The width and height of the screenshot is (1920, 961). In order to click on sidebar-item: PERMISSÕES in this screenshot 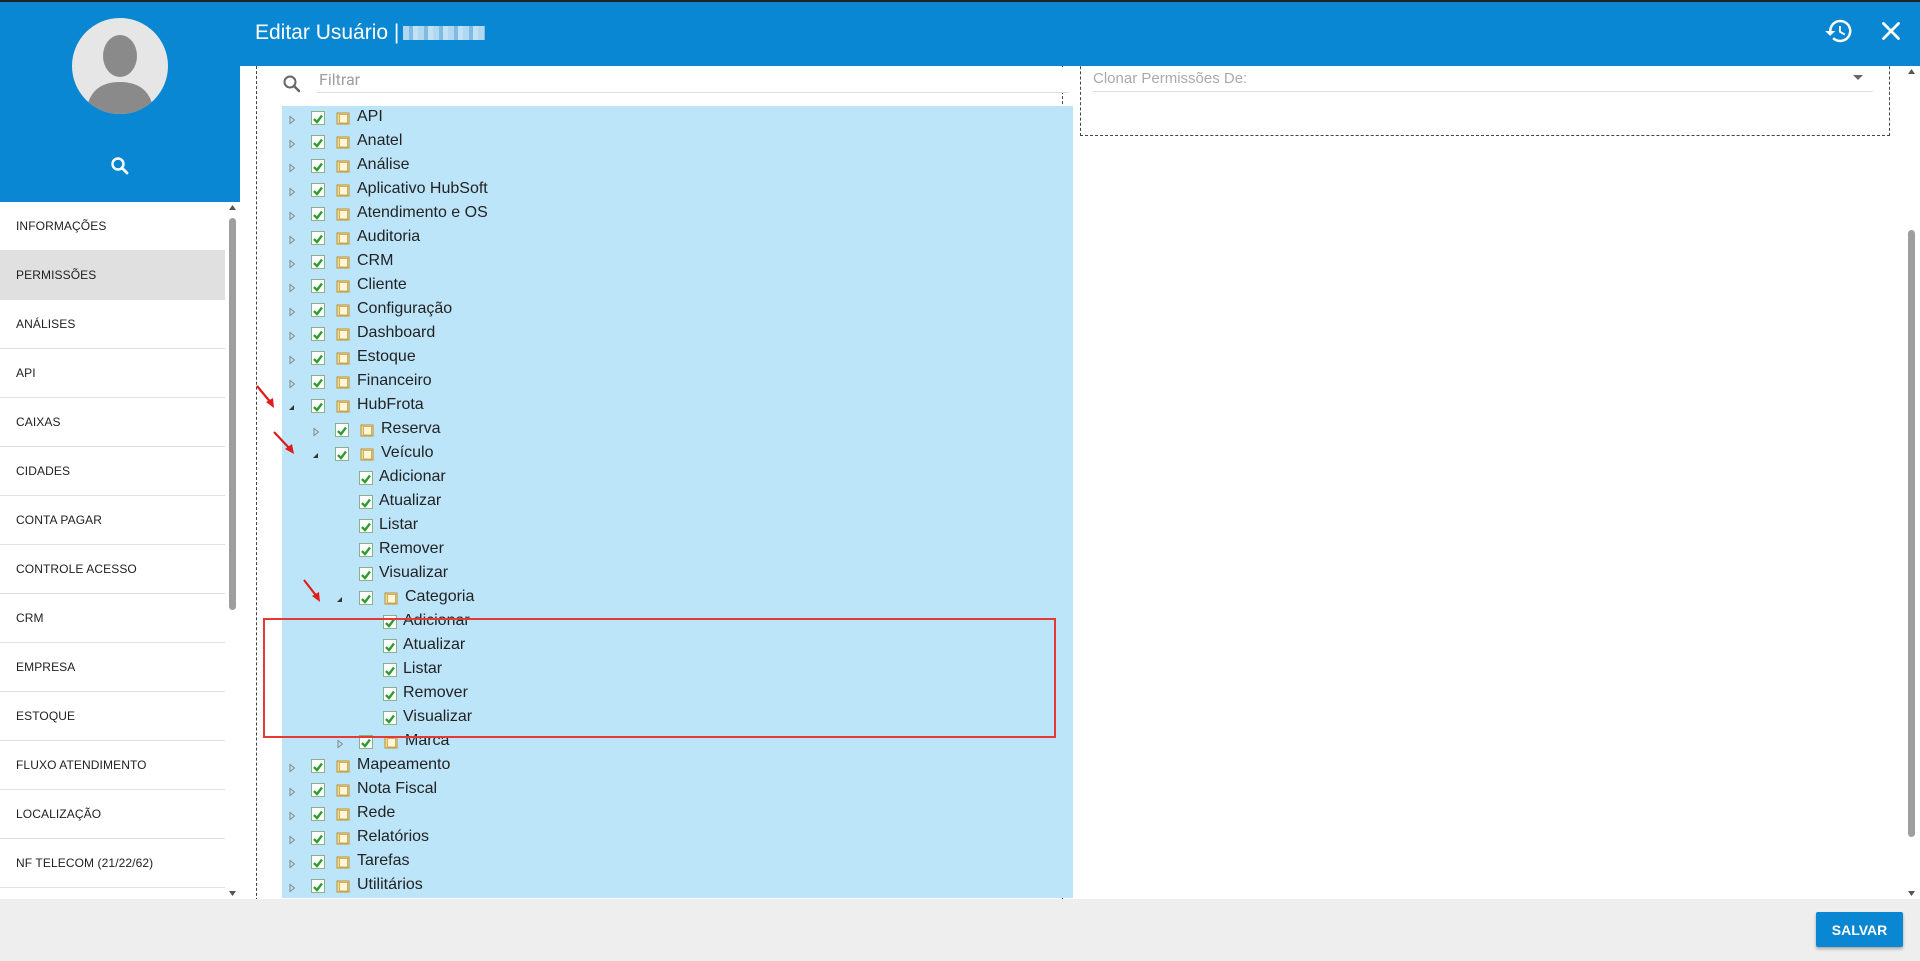, I will do `click(112, 275)`.